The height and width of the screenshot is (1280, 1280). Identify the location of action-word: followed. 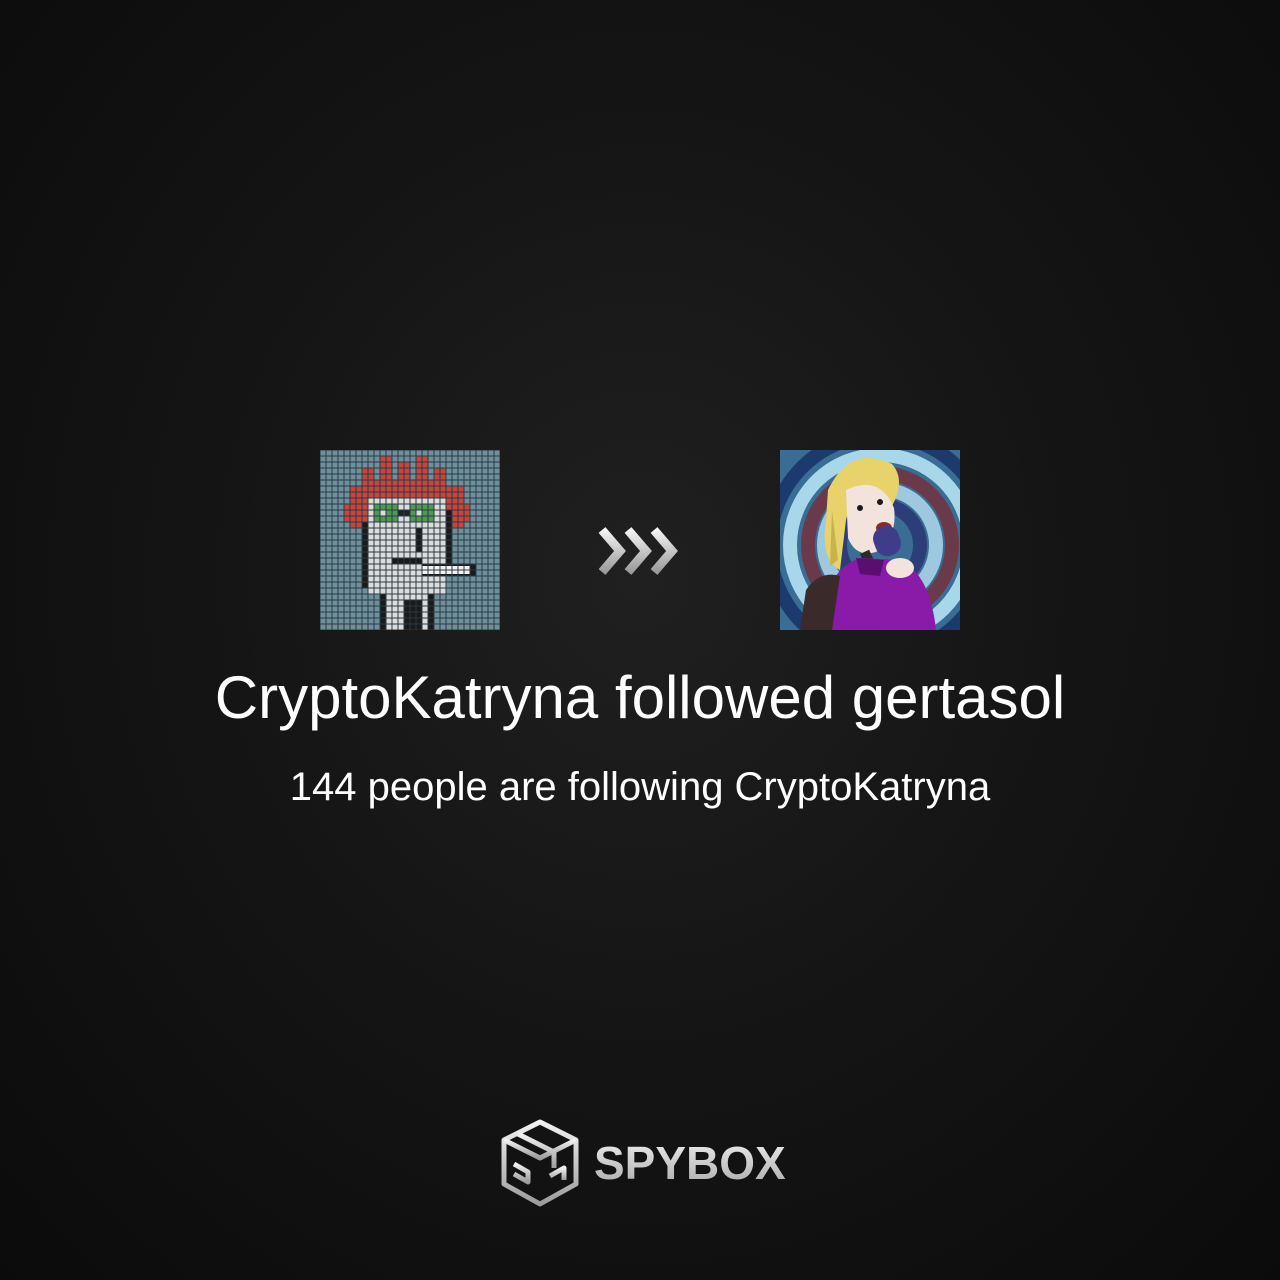
(725, 697).